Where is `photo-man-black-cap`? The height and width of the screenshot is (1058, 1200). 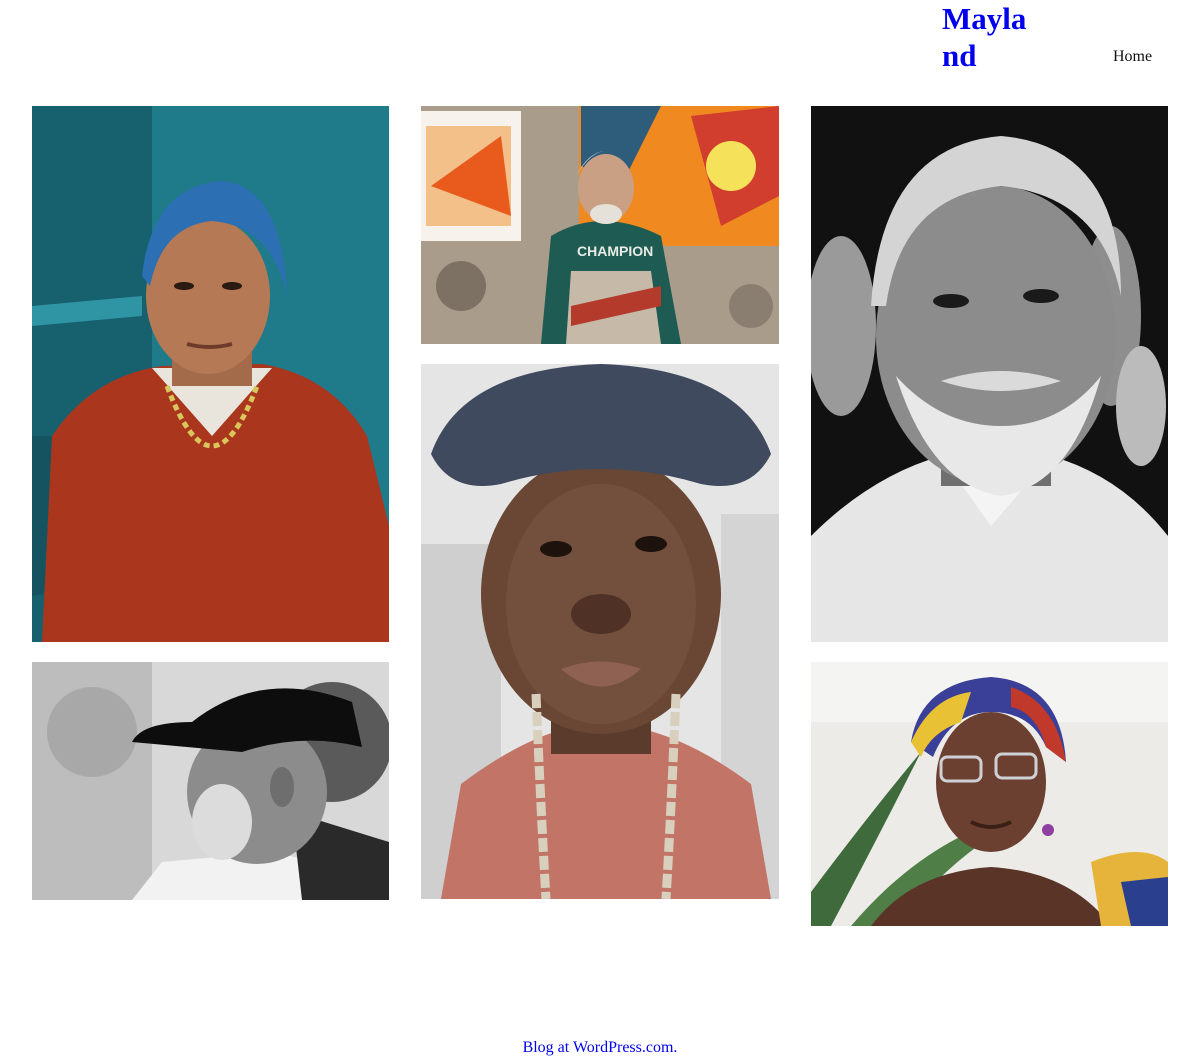 photo-man-black-cap is located at coordinates (210, 781).